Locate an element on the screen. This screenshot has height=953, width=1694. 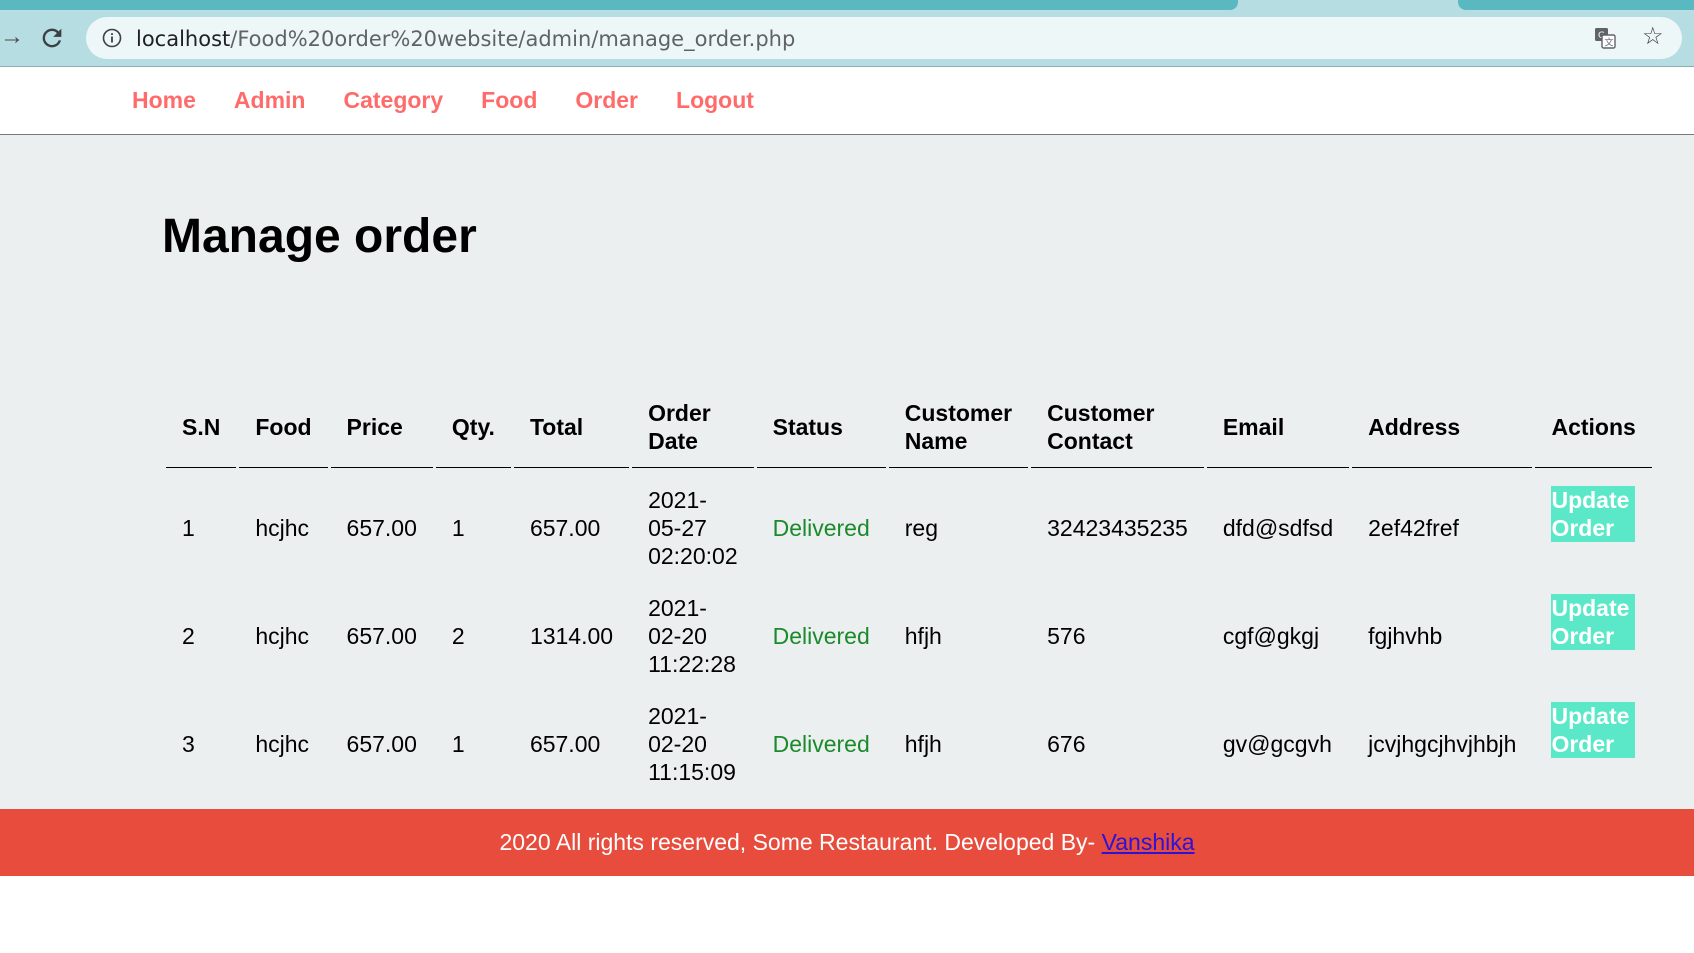
col-order-date-header: Order Date is located at coordinates (693, 426).